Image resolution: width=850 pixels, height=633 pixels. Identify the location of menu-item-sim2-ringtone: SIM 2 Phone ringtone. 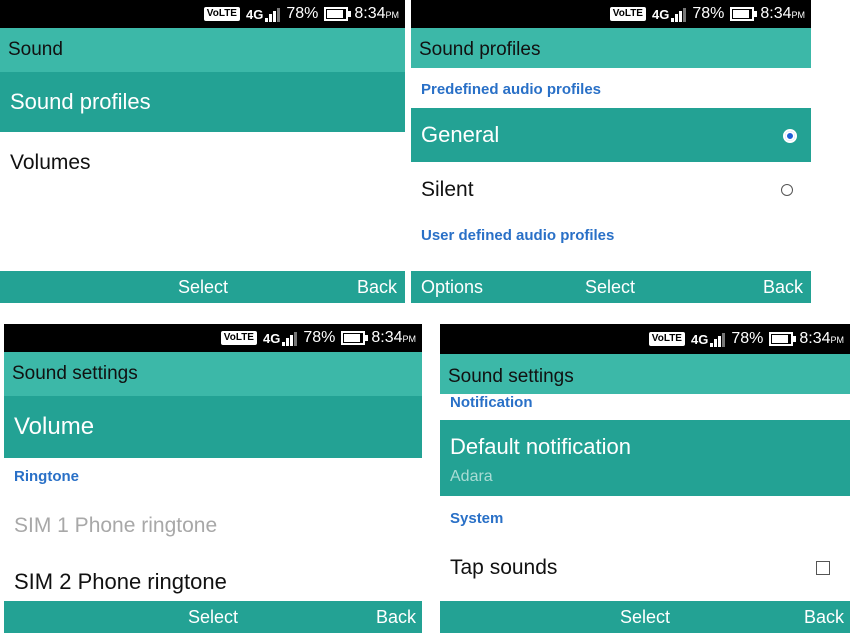
(213, 579).